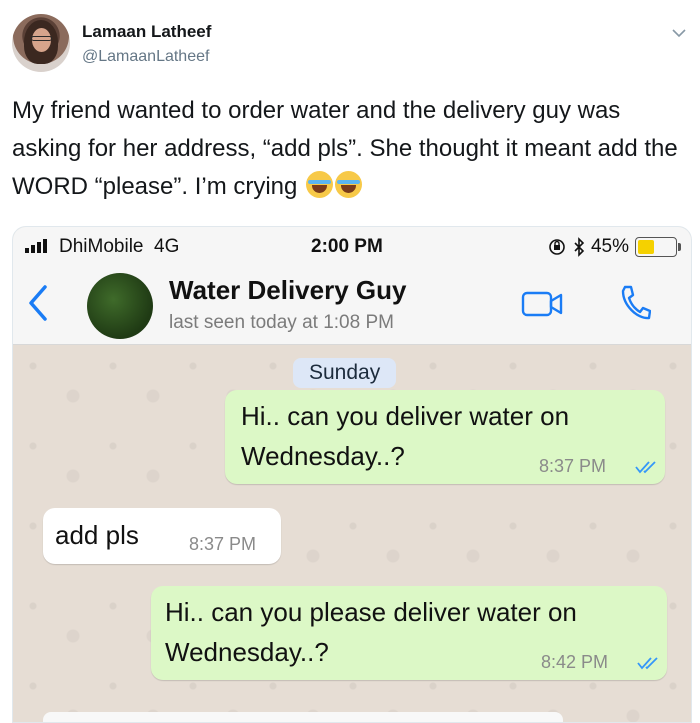 This screenshot has height=723, width=700. I want to click on contact-avatar, so click(120, 306).